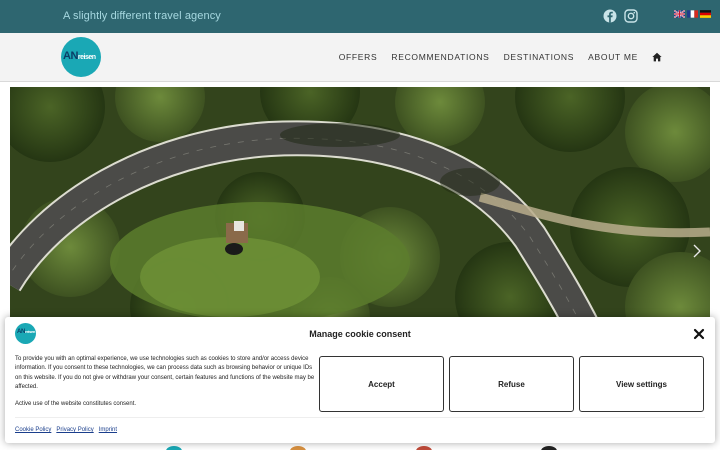 The image size is (720, 450). What do you see at coordinates (142, 16) in the screenshot?
I see `tagline: A slightly different travel agency` at bounding box center [142, 16].